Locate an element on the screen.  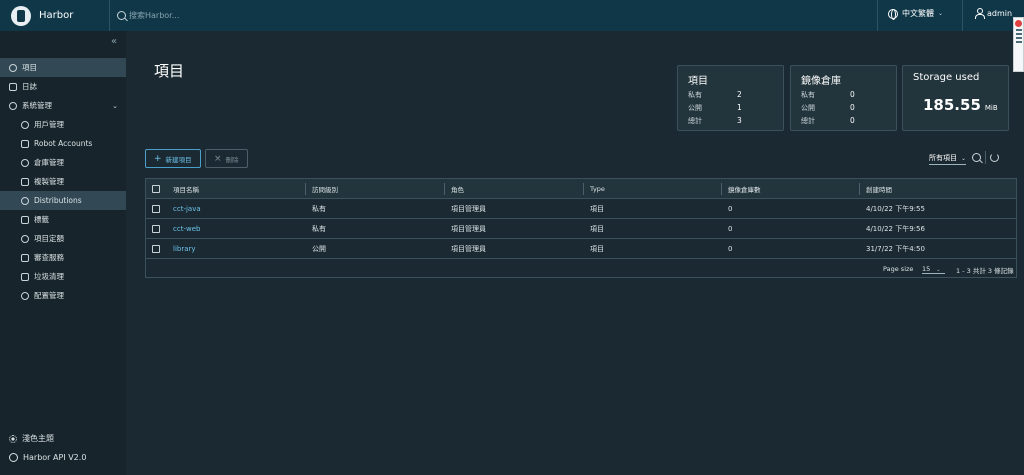
storage-number: 185.55 is located at coordinates (952, 105).